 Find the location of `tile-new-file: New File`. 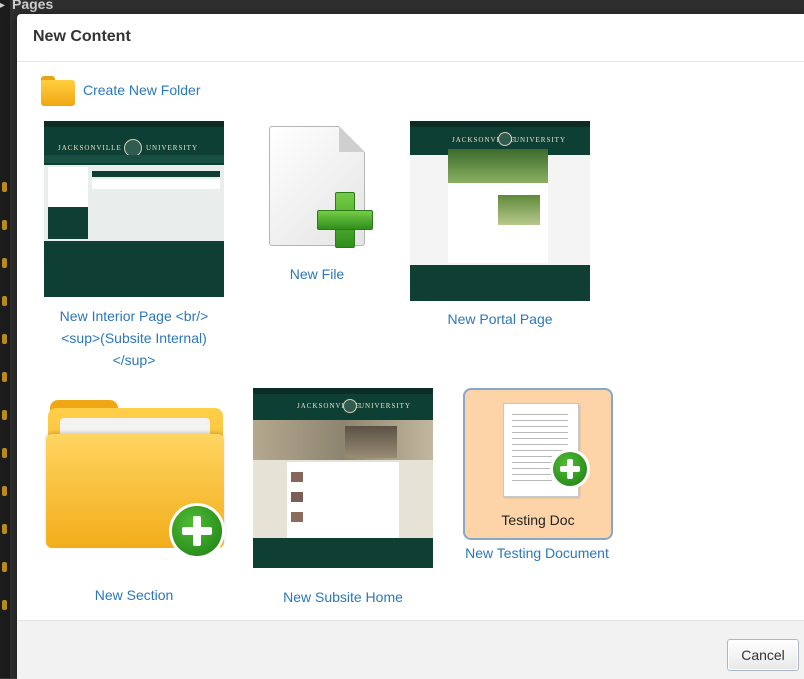

tile-new-file: New File is located at coordinates (317, 204).